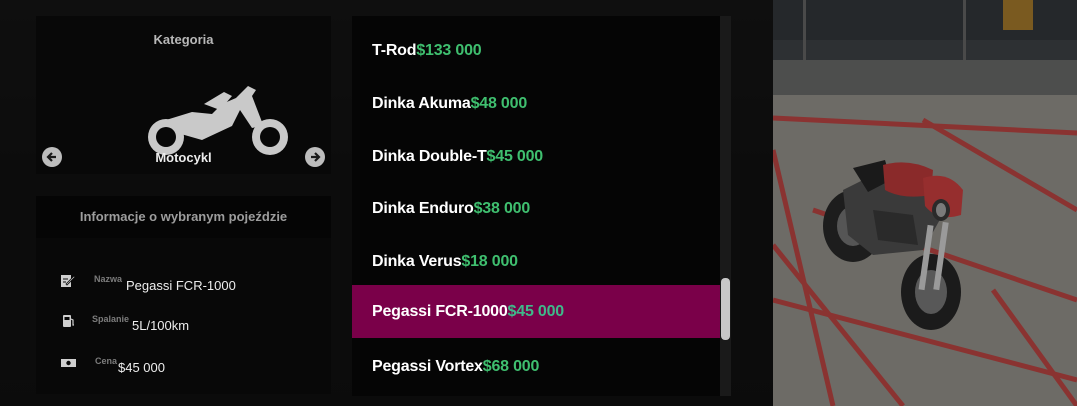  I want to click on vehicle-list-item: Dinka Enduro $38 000, so click(536, 208).